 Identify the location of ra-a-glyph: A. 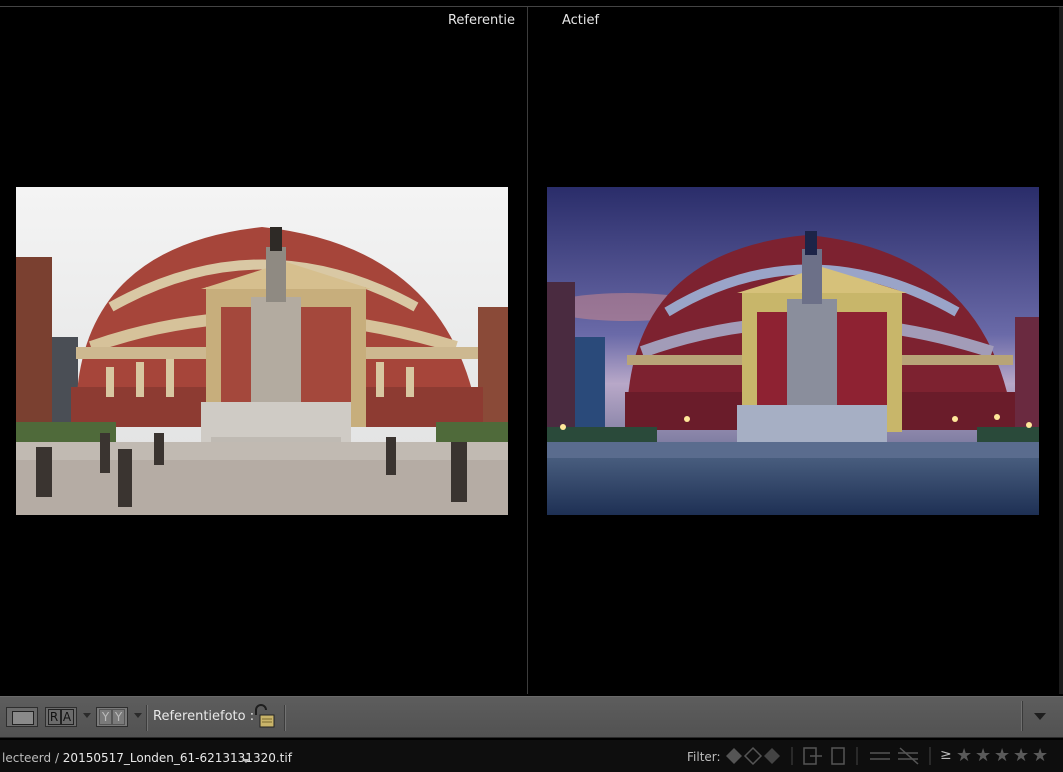
(67, 717).